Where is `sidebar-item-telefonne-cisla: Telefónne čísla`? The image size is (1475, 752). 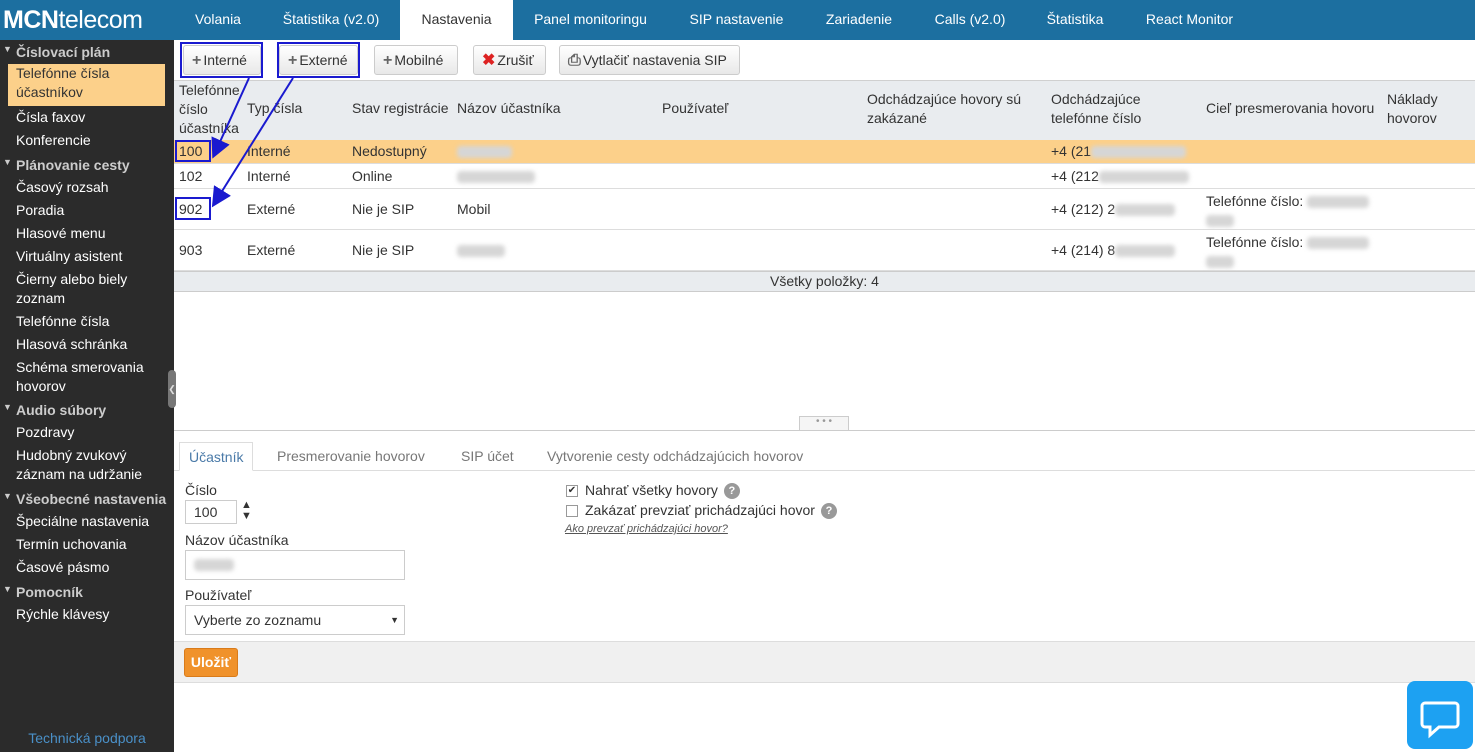
sidebar-item-telefonne-cisla: Telefónne čísla is located at coordinates (92, 321).